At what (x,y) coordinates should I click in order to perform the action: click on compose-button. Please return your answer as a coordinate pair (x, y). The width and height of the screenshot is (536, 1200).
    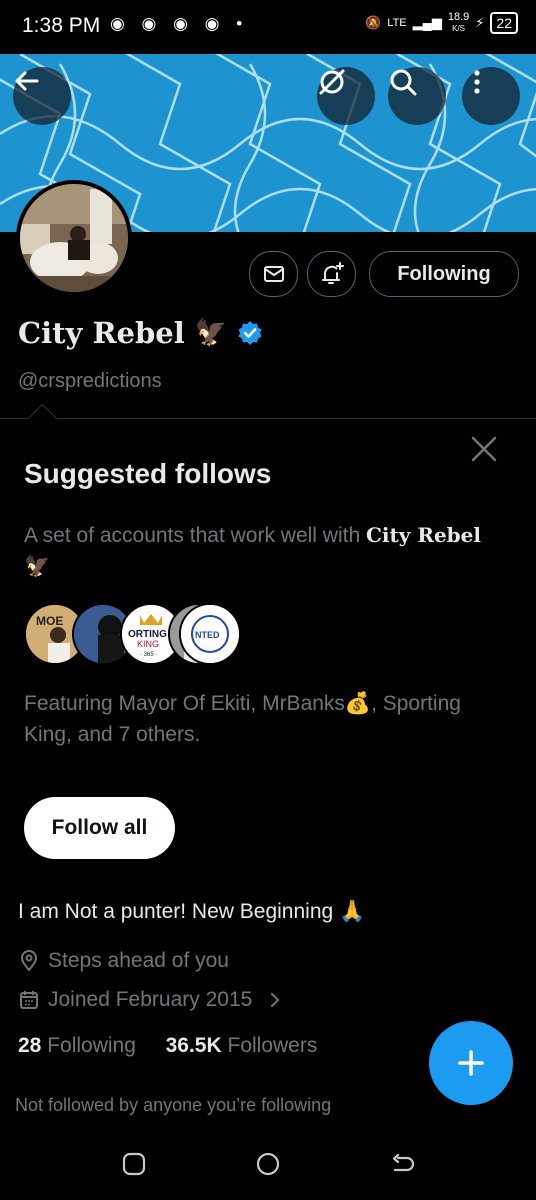
    Looking at the image, I should click on (471, 1063).